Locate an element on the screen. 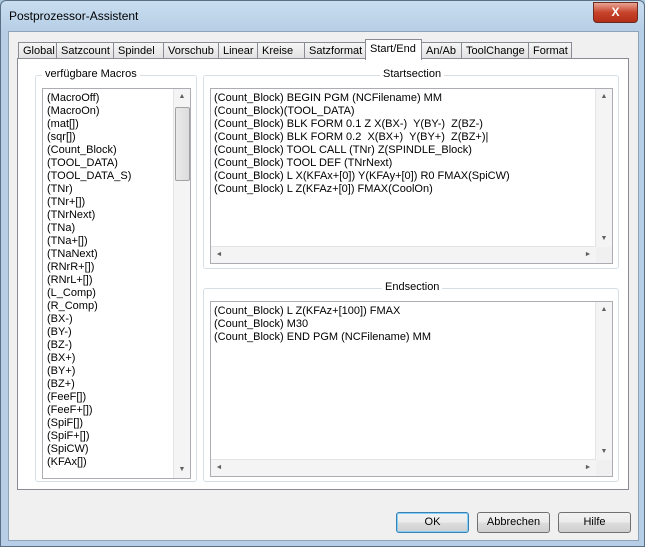 The image size is (645, 547). list-item: (BZ+) is located at coordinates (89, 384).